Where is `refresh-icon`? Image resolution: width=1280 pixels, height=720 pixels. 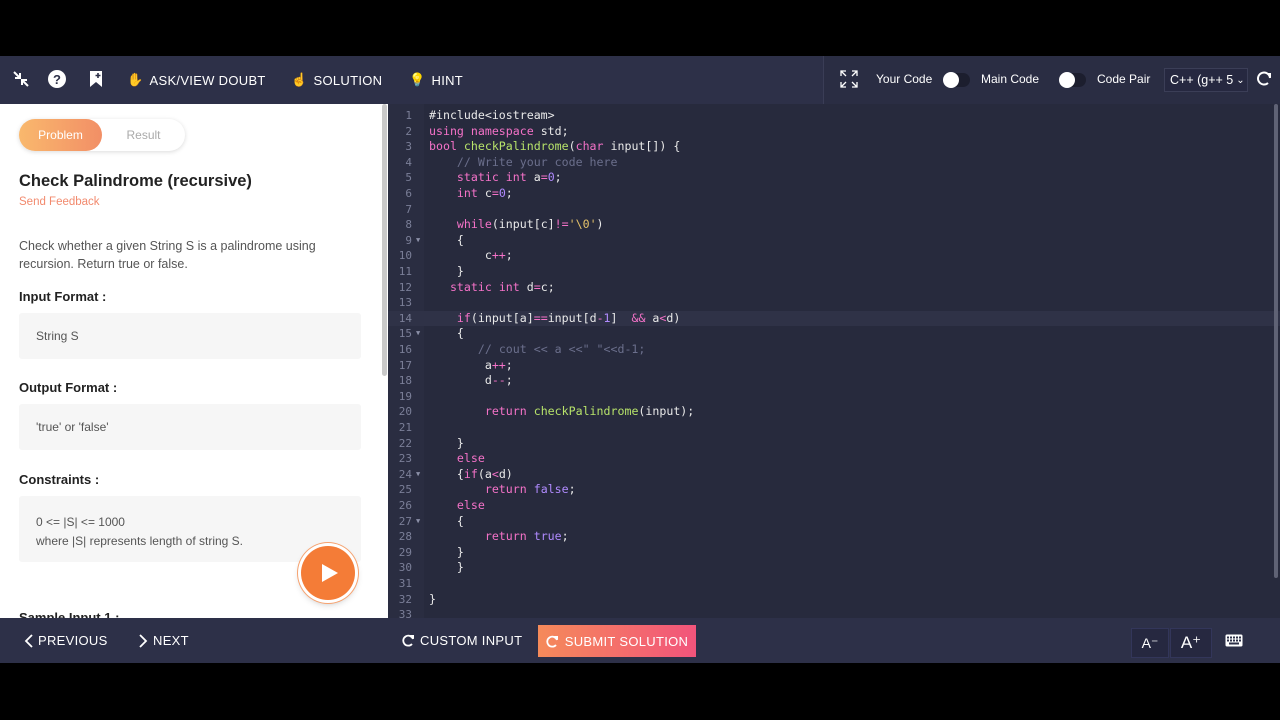 refresh-icon is located at coordinates (1264, 79).